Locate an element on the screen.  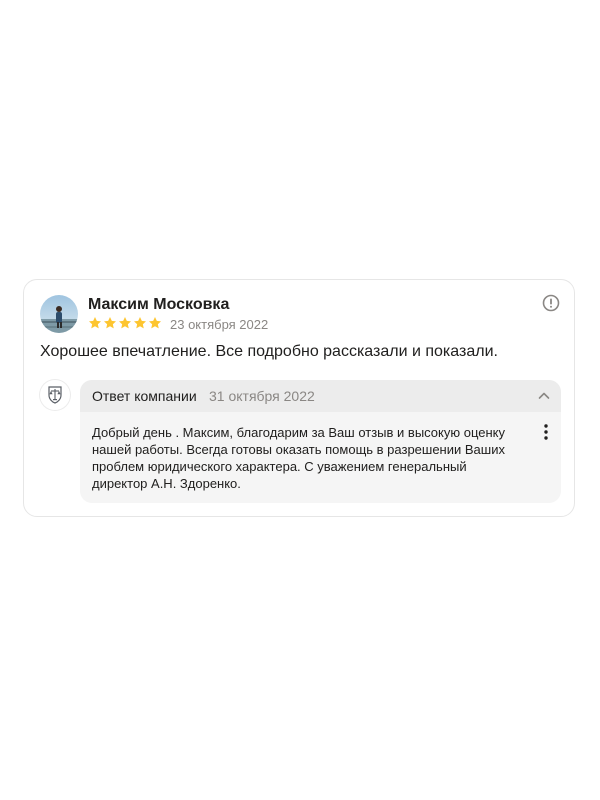
reply-header: Ответ компании 31 октября 2022 is located at coordinates (320, 396).